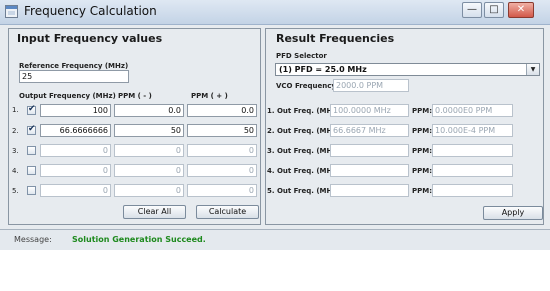 The image size is (550, 291). Describe the element at coordinates (369, 110) in the screenshot. I see `out-freq-1-output: 100.0000 MHz` at that location.